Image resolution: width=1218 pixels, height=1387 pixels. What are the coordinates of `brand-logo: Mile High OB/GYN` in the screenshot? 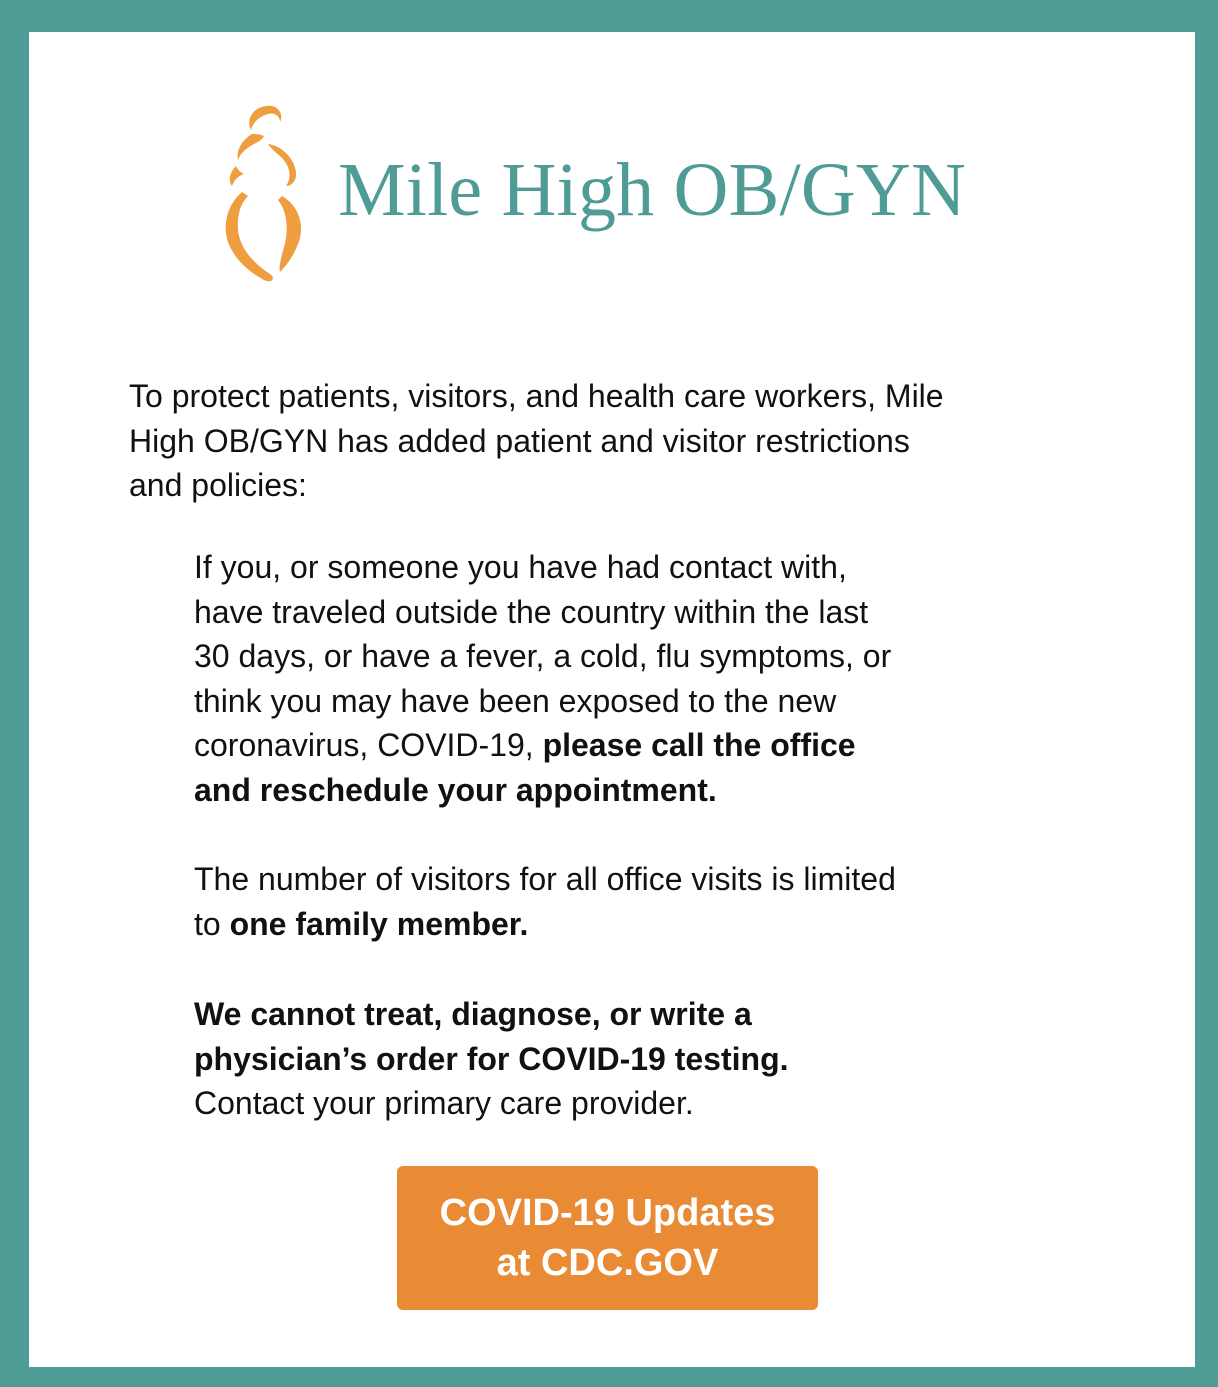 It's located at (622, 195).